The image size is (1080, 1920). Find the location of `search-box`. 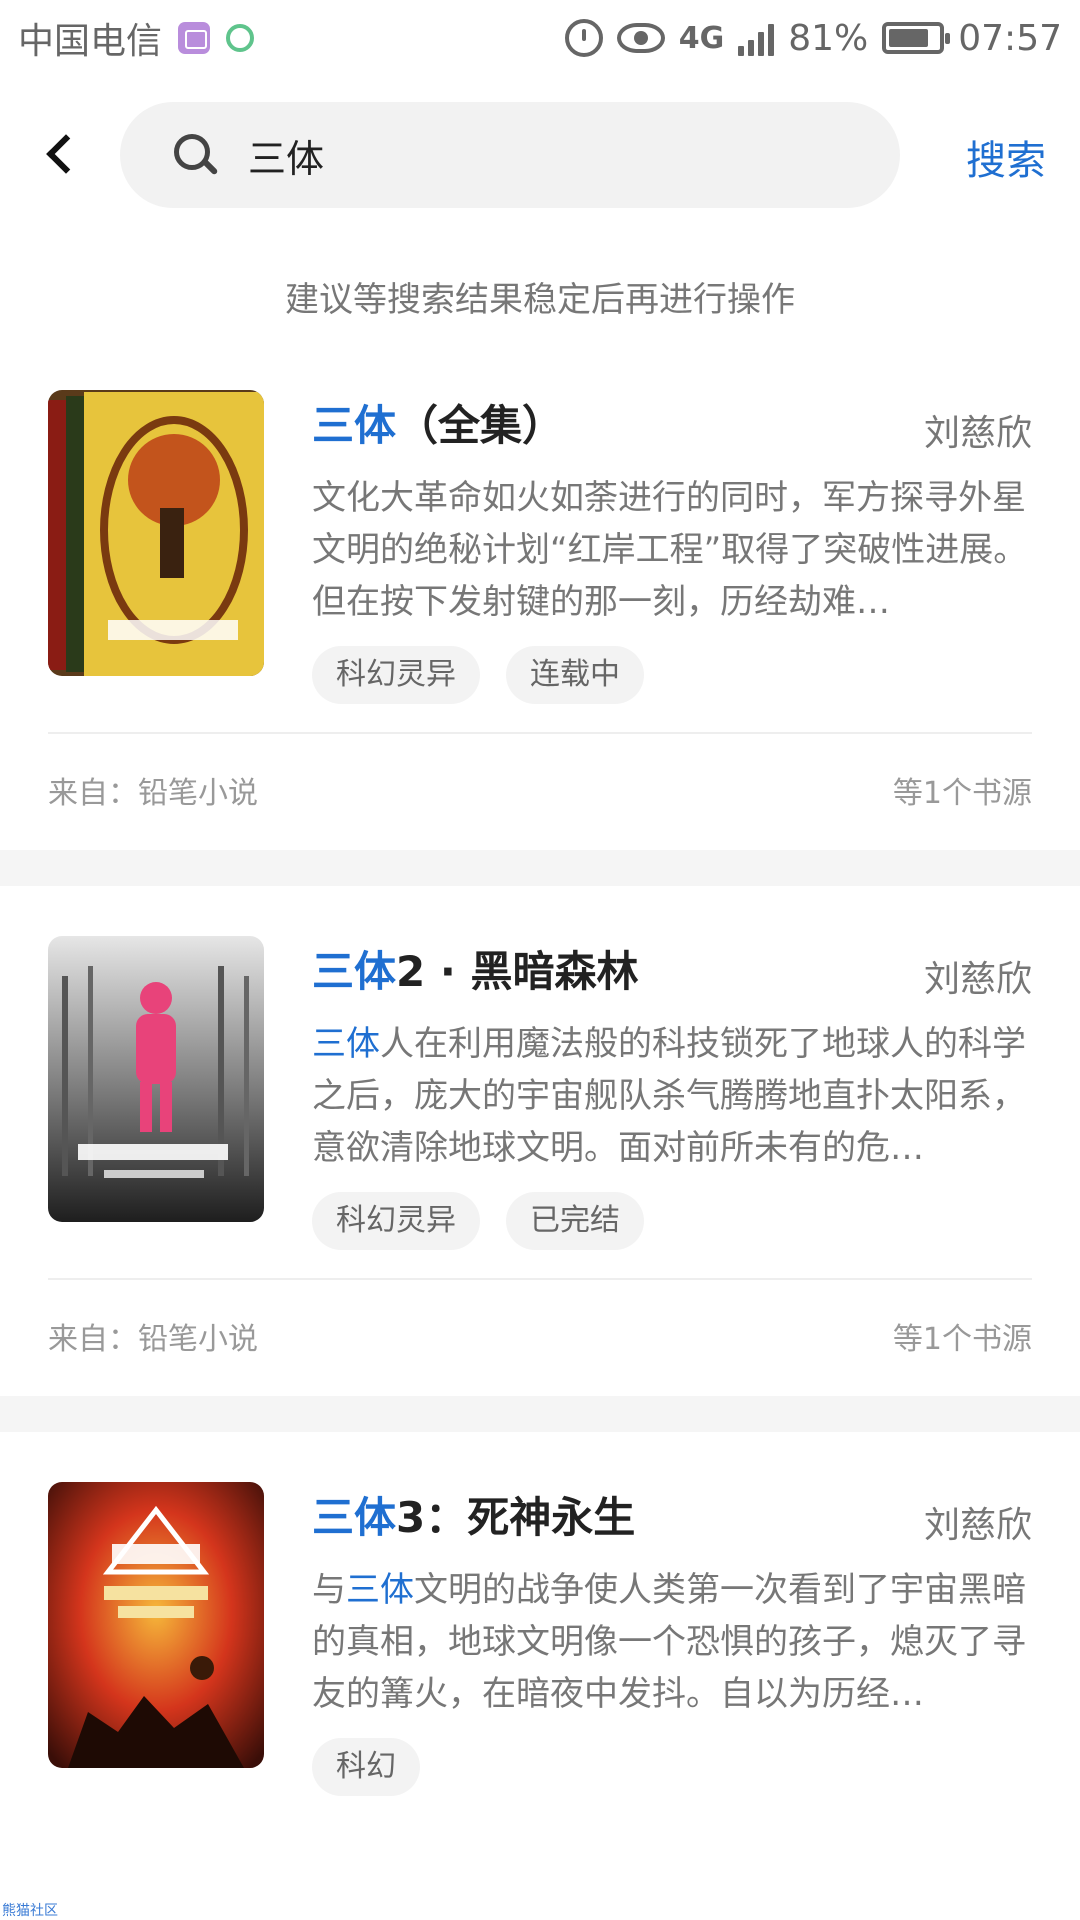

search-box is located at coordinates (510, 155).